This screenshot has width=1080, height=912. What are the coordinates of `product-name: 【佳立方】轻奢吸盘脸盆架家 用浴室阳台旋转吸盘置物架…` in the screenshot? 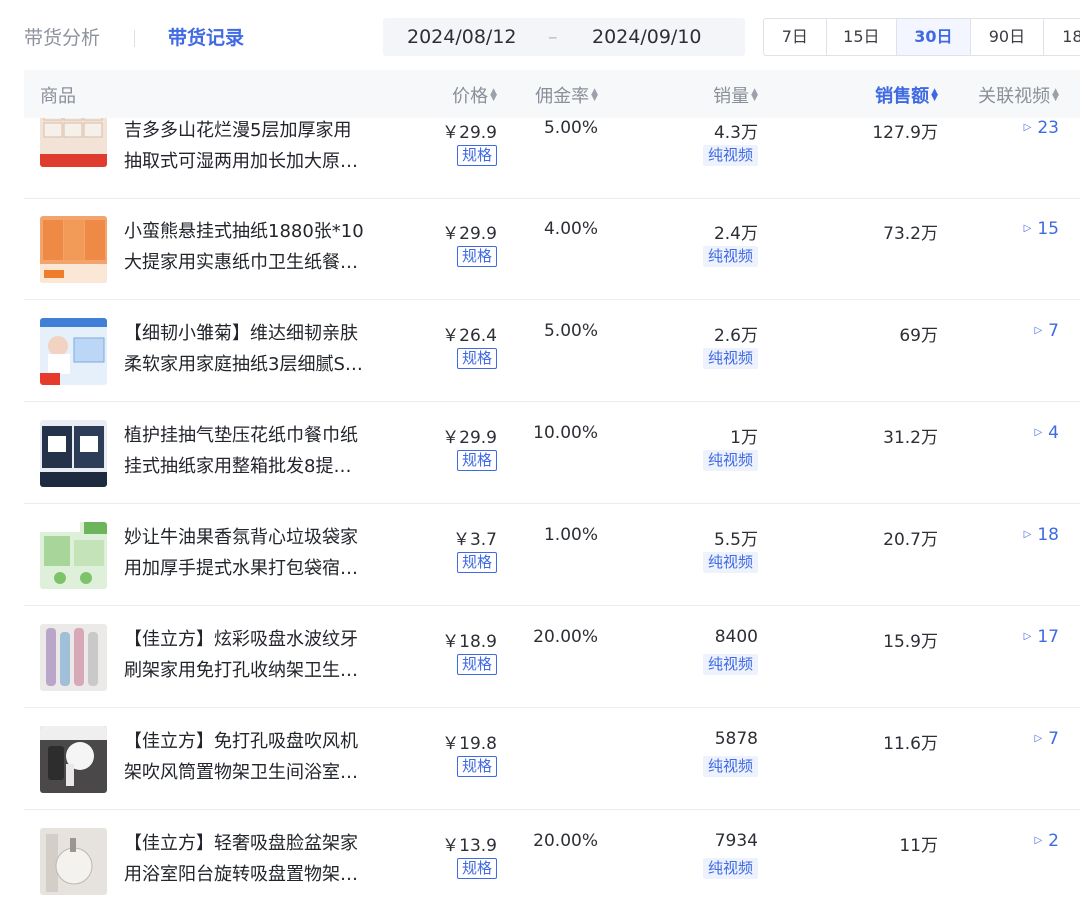 It's located at (258, 859).